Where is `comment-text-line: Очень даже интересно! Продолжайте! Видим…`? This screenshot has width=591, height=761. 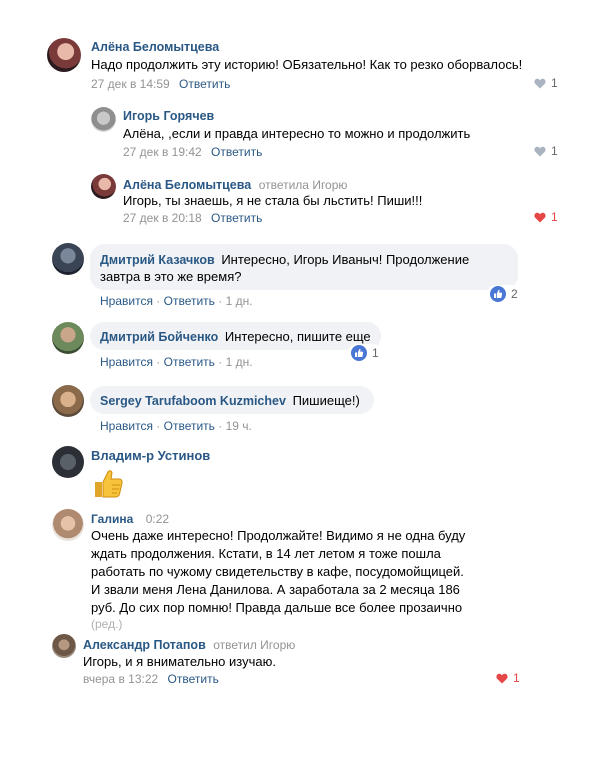
comment-text-line: Очень даже интересно! Продолжайте! Видим… is located at coordinates (278, 535).